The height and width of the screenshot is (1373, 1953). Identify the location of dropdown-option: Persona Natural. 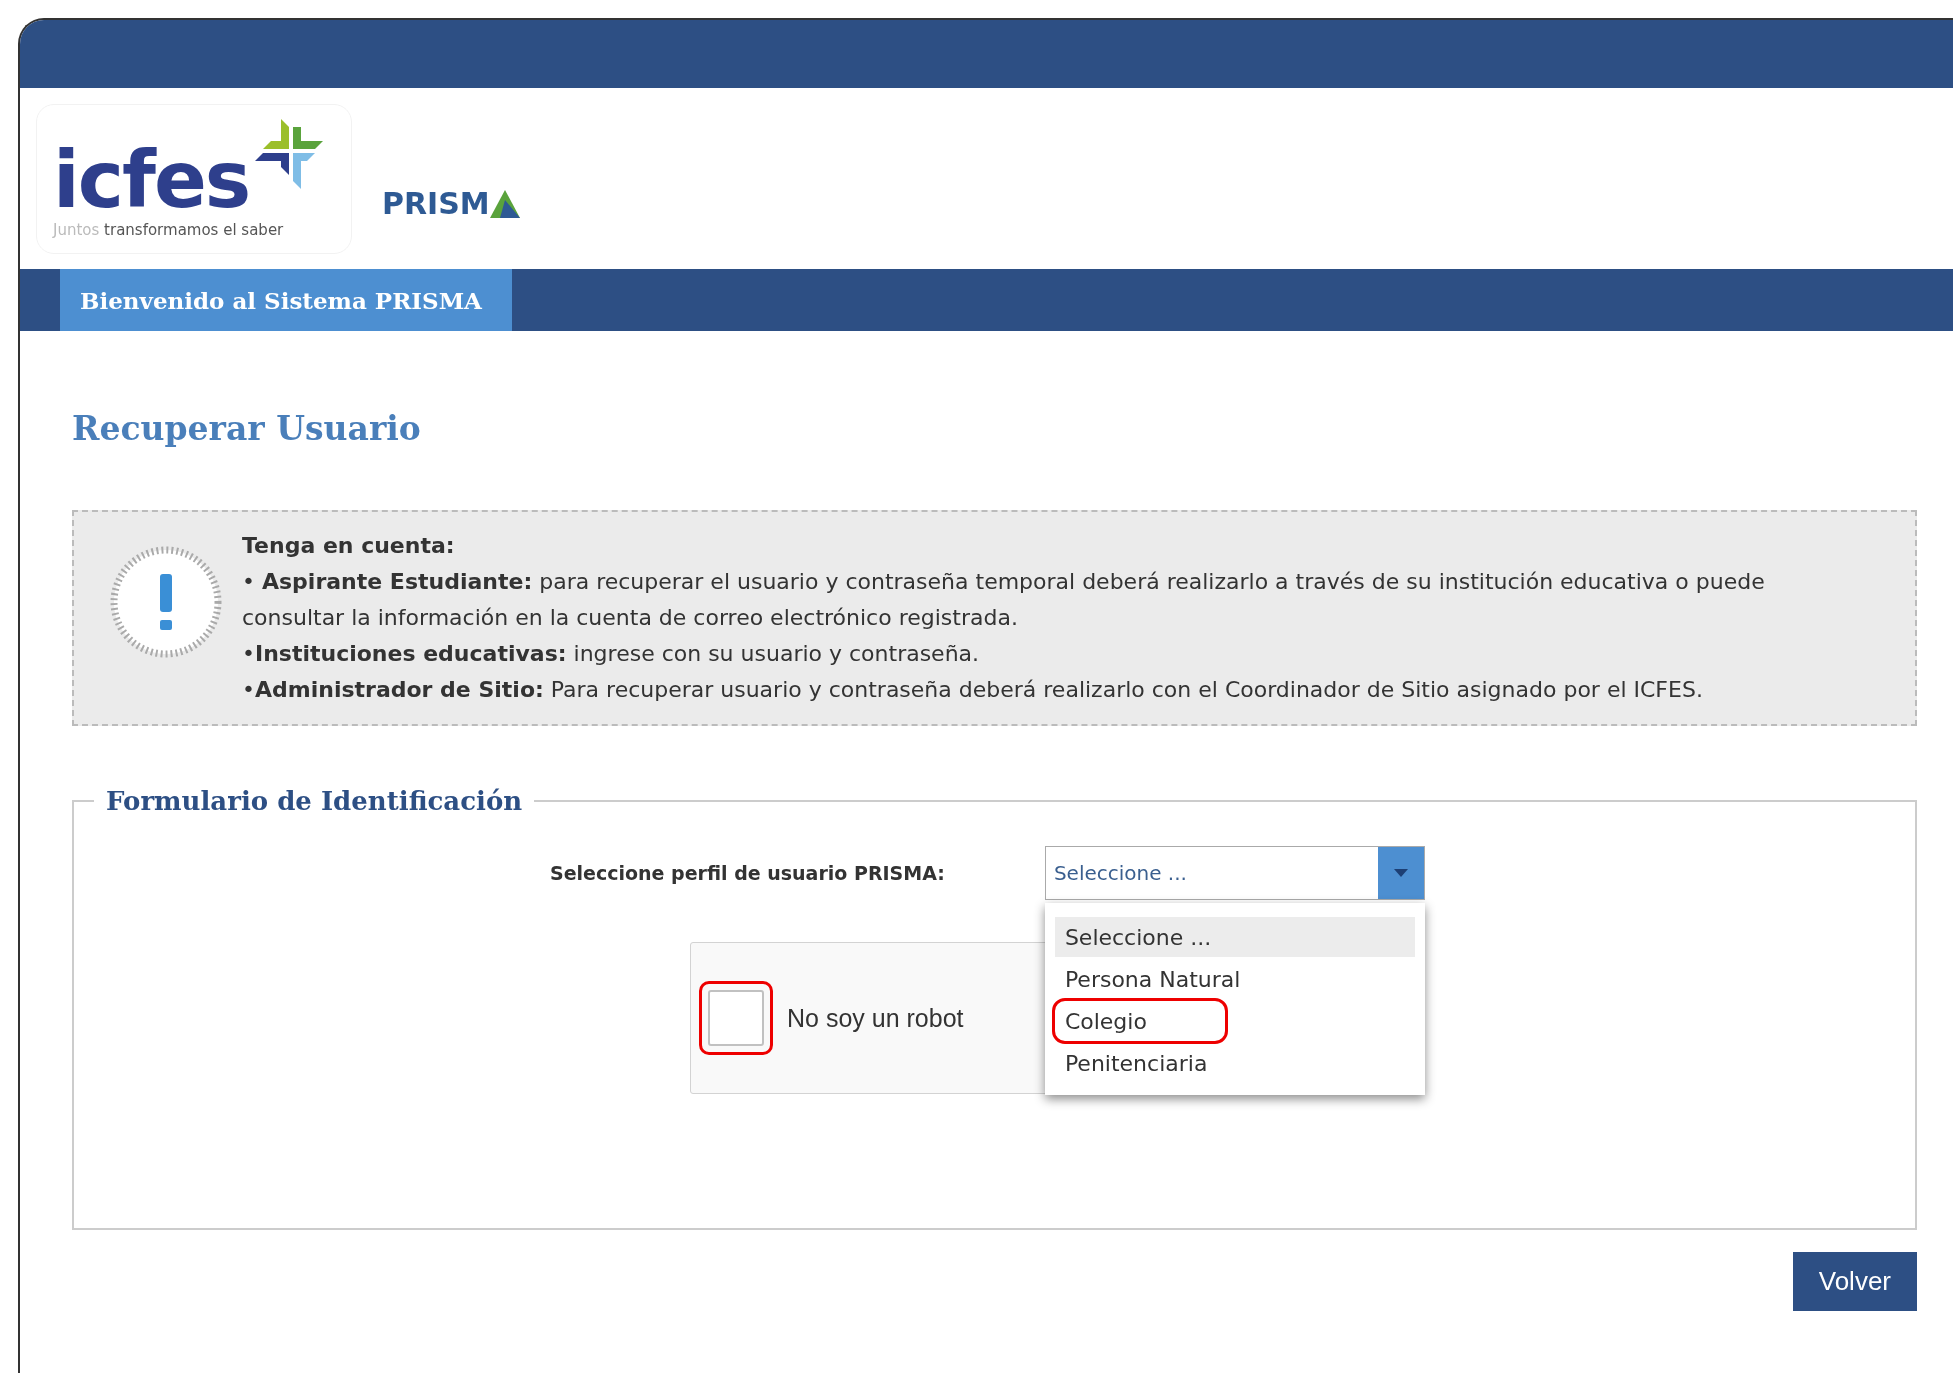
(1234, 979).